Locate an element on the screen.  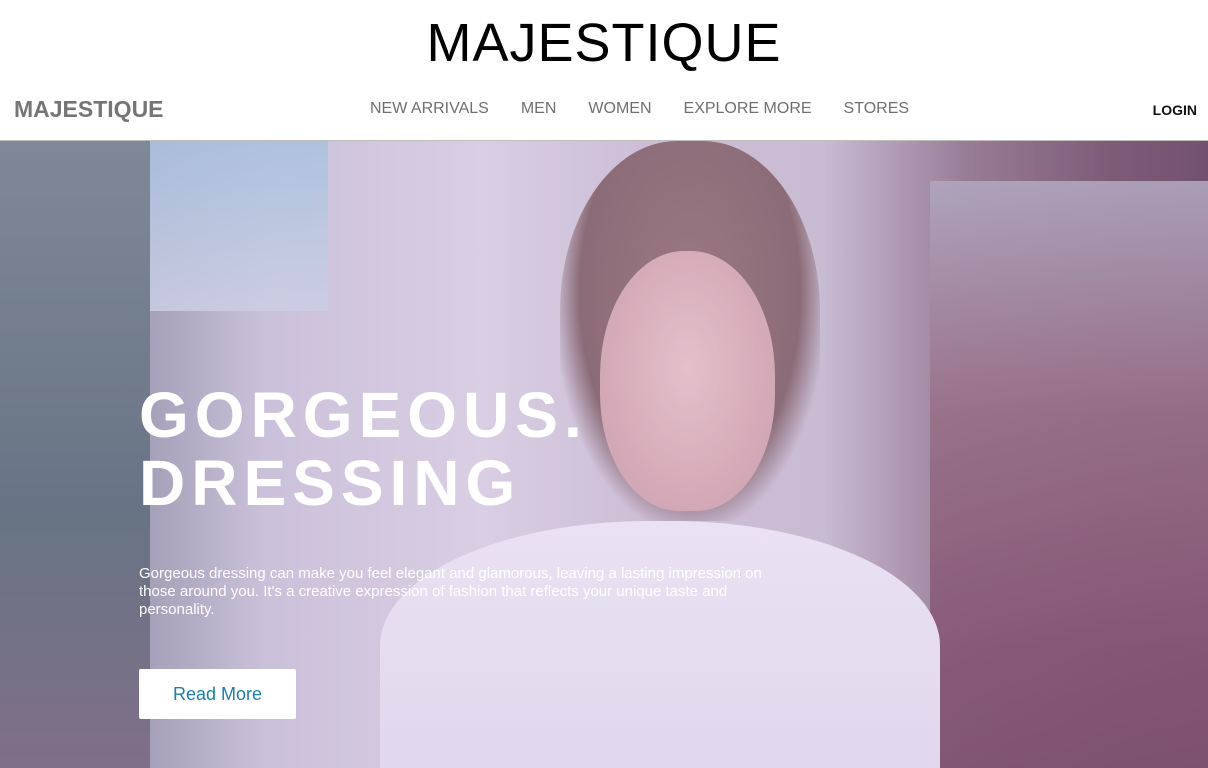
nav-link-new-arrivals: NEW ARRIVALS is located at coordinates (429, 109).